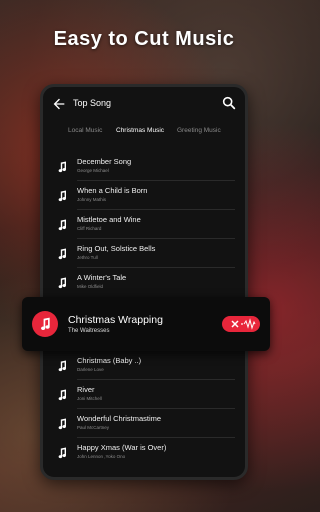  I want to click on list-item: Mistletoe and Wine Cliff Richard, so click(144, 225).